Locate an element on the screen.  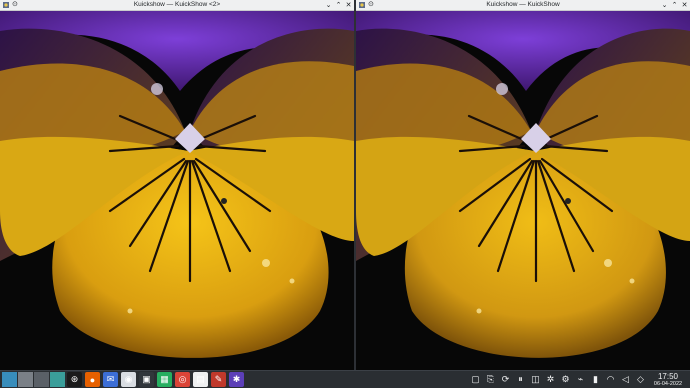
media-icon: ◫ is located at coordinates (535, 379).